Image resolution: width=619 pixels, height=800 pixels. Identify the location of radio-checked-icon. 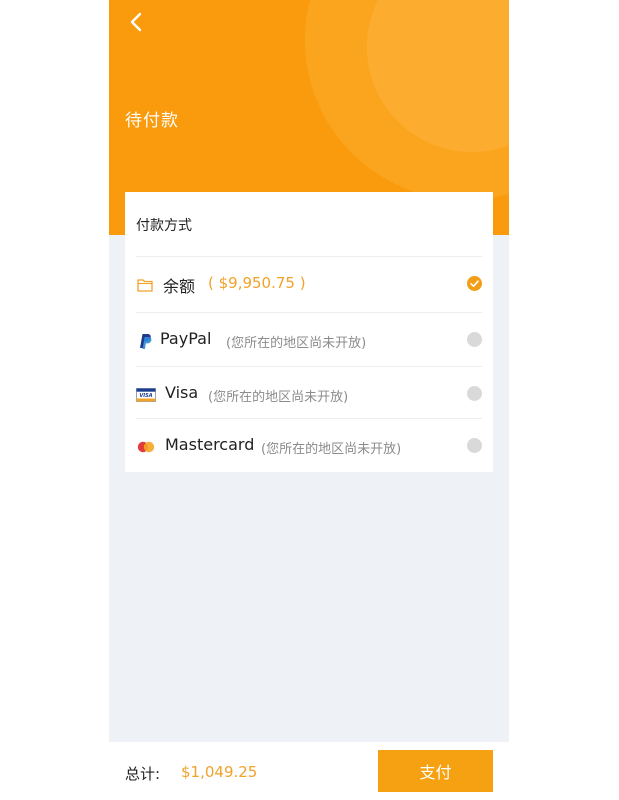
(474, 283).